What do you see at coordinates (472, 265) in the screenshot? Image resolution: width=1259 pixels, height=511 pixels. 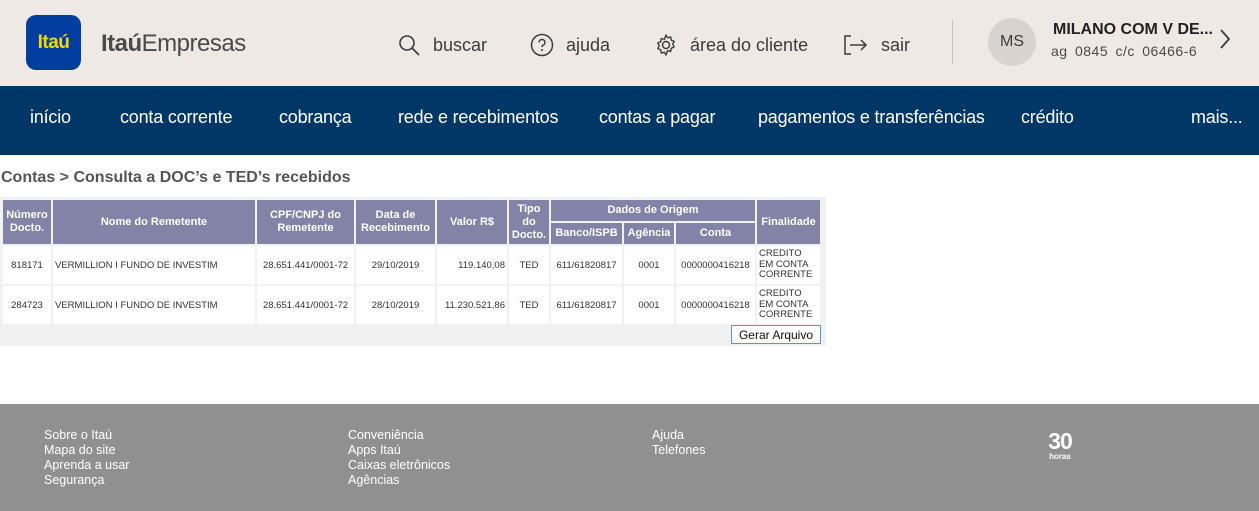 I see `cell-valor: 119.140,08` at bounding box center [472, 265].